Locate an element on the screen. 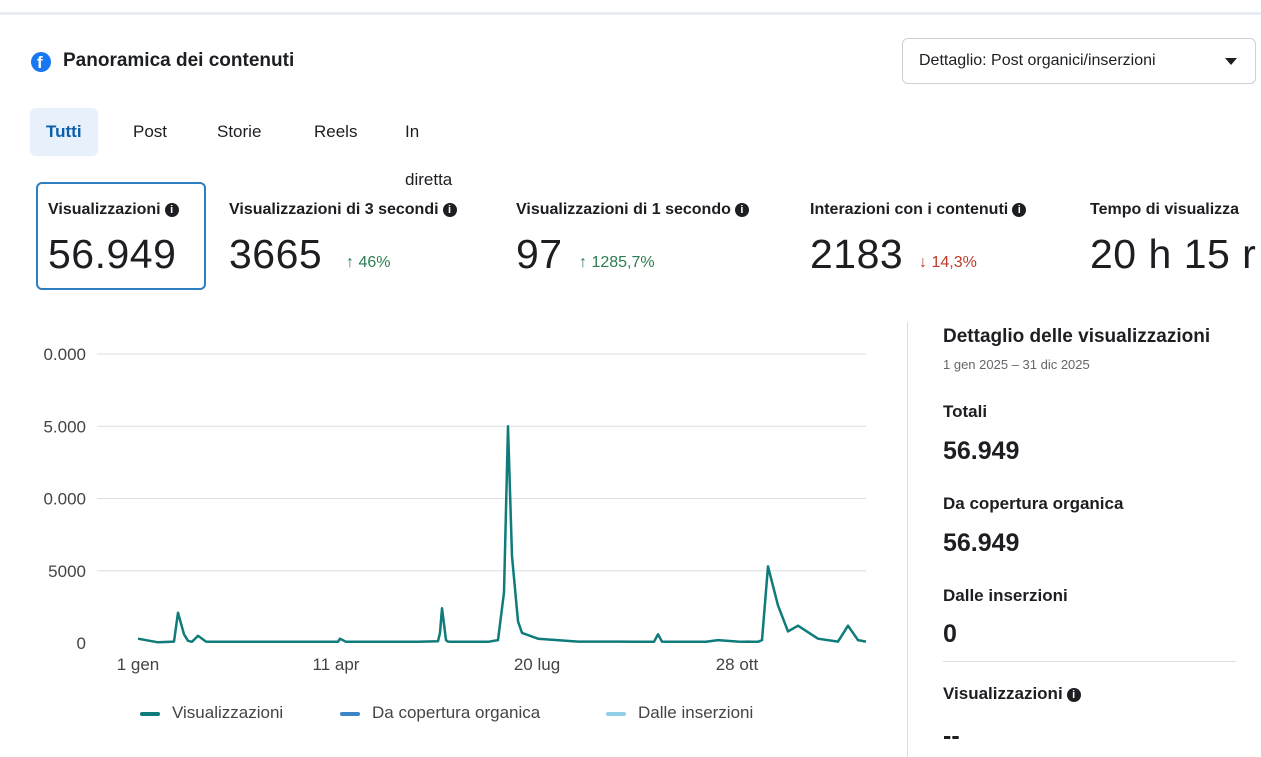 This screenshot has height=757, width=1261. views-section-label: Visualizzazioni i is located at coordinates (1012, 694).